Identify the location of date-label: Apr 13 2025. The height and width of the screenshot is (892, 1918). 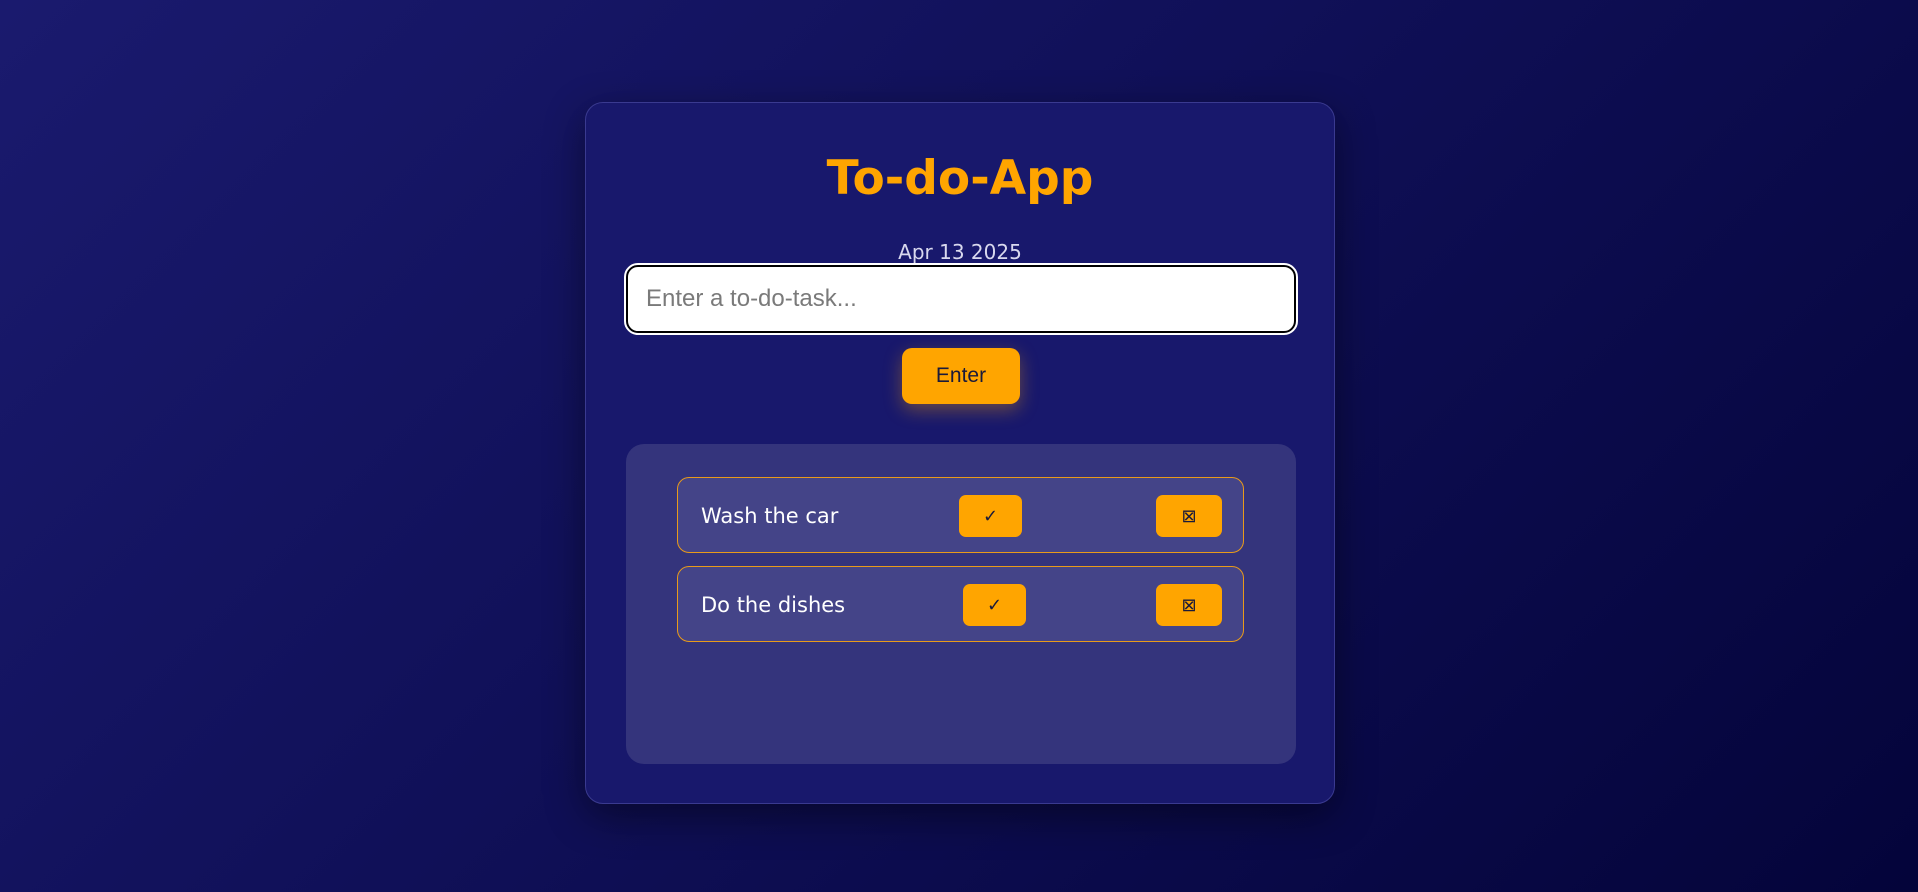
(960, 252).